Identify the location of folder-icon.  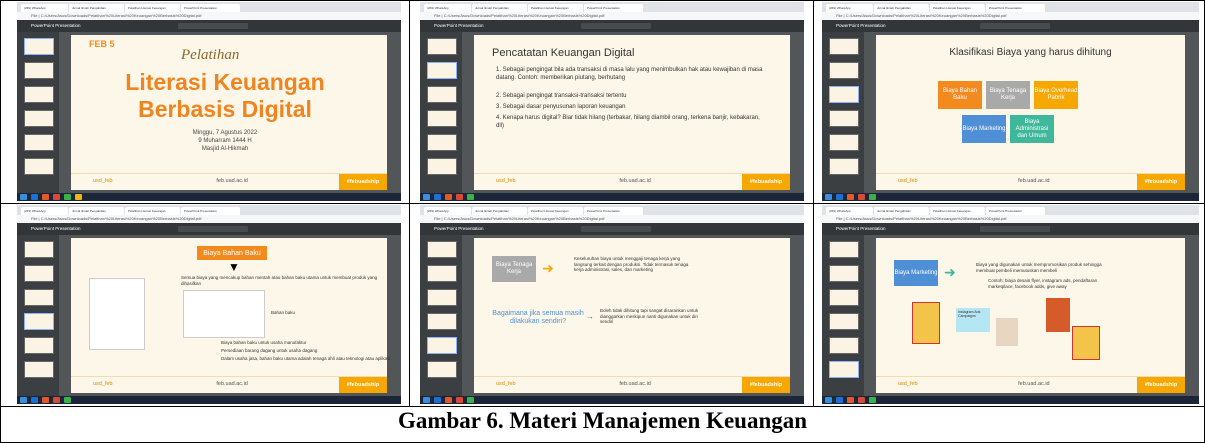
(78, 197).